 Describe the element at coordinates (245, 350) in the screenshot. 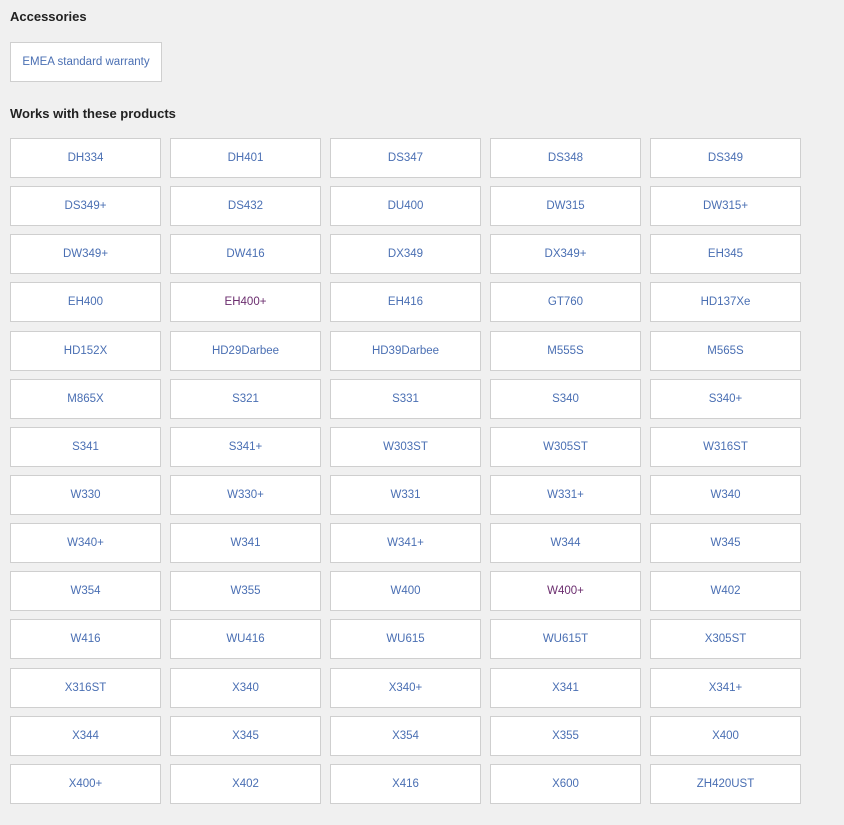

I see `product-link-hd29darbee: HD29Darbee` at that location.